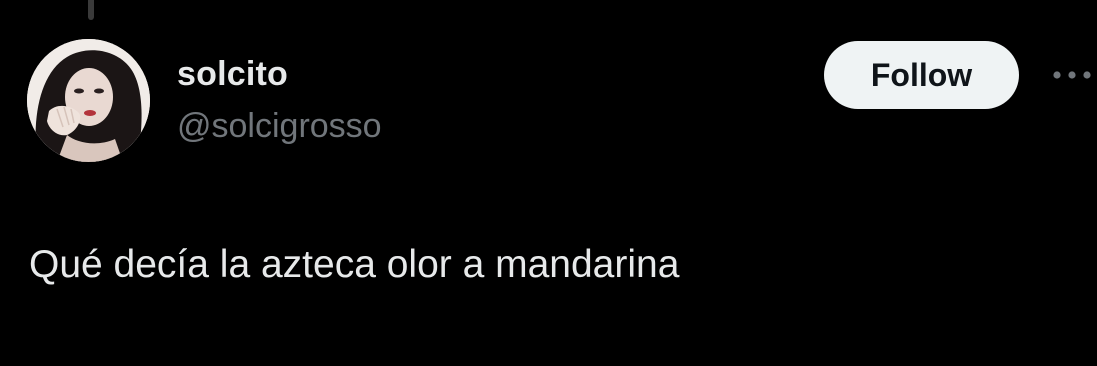 The width and height of the screenshot is (1097, 366). I want to click on tweet-text: Qué decía la azteca olor a mandarina, so click(354, 264).